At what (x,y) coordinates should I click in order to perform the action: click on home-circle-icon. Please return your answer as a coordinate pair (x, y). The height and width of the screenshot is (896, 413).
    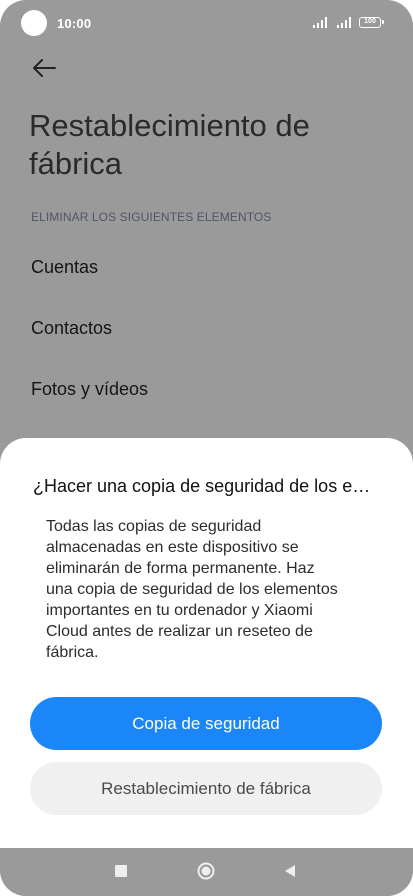
    Looking at the image, I should click on (206, 871).